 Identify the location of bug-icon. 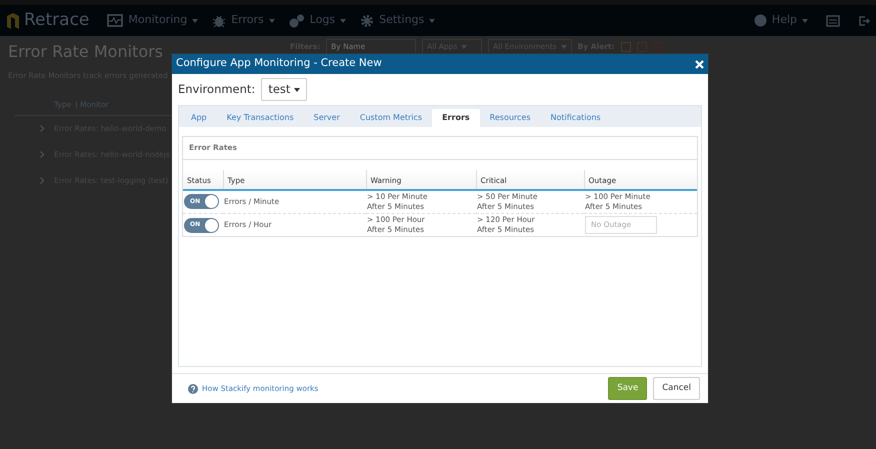
(219, 21).